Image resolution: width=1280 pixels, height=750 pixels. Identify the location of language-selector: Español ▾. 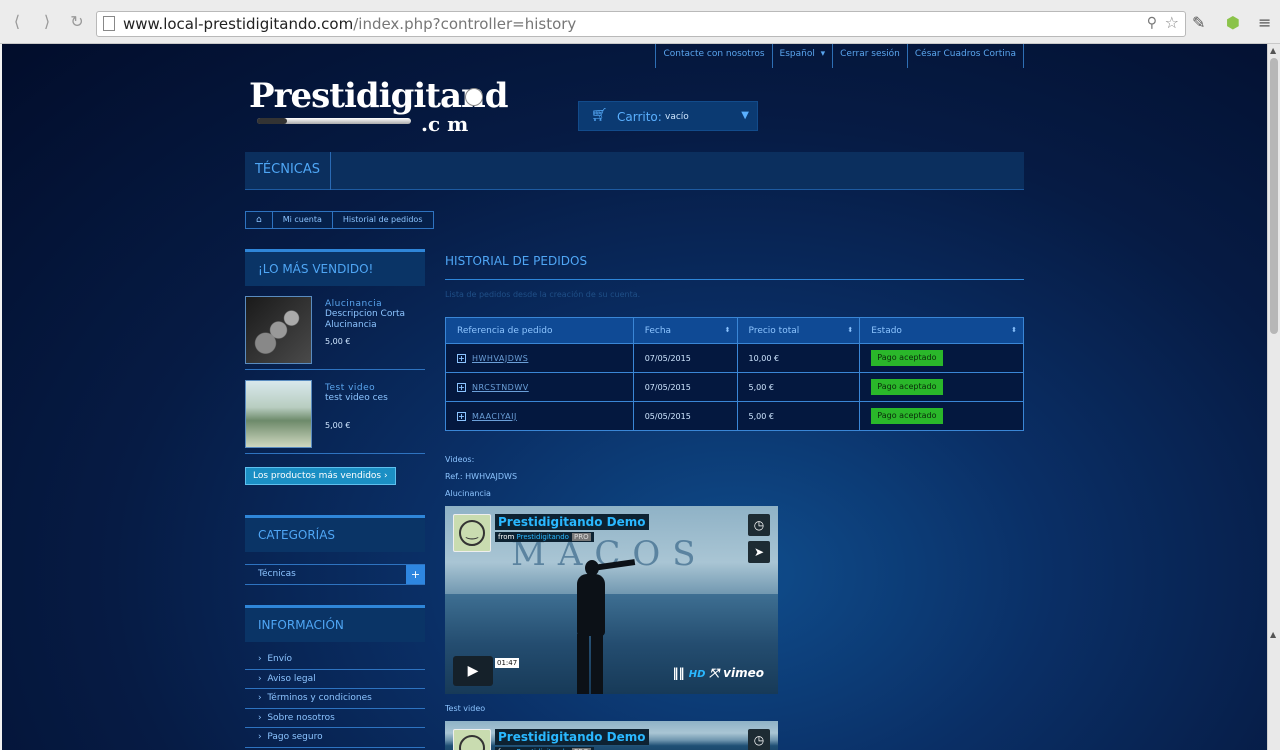
(802, 56).